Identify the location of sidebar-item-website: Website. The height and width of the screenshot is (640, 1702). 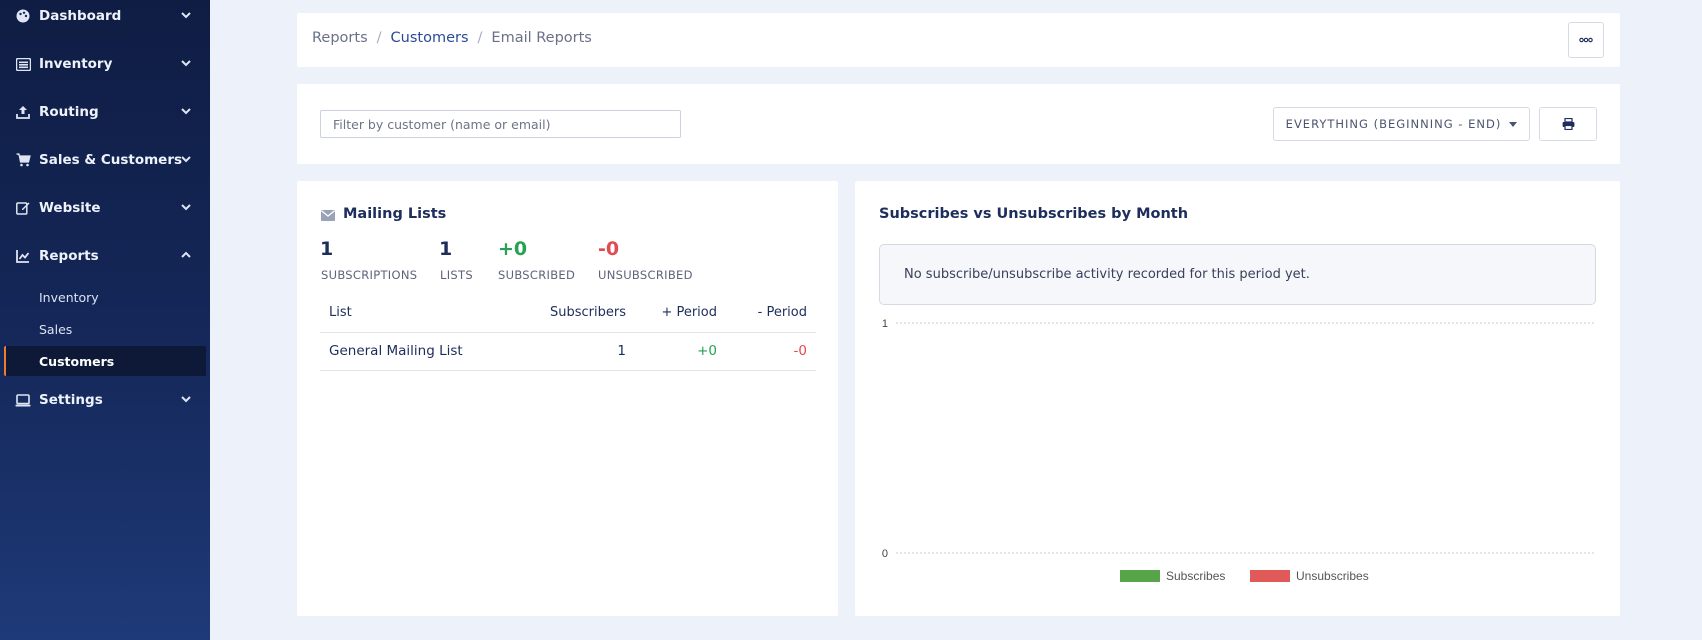
(105, 208).